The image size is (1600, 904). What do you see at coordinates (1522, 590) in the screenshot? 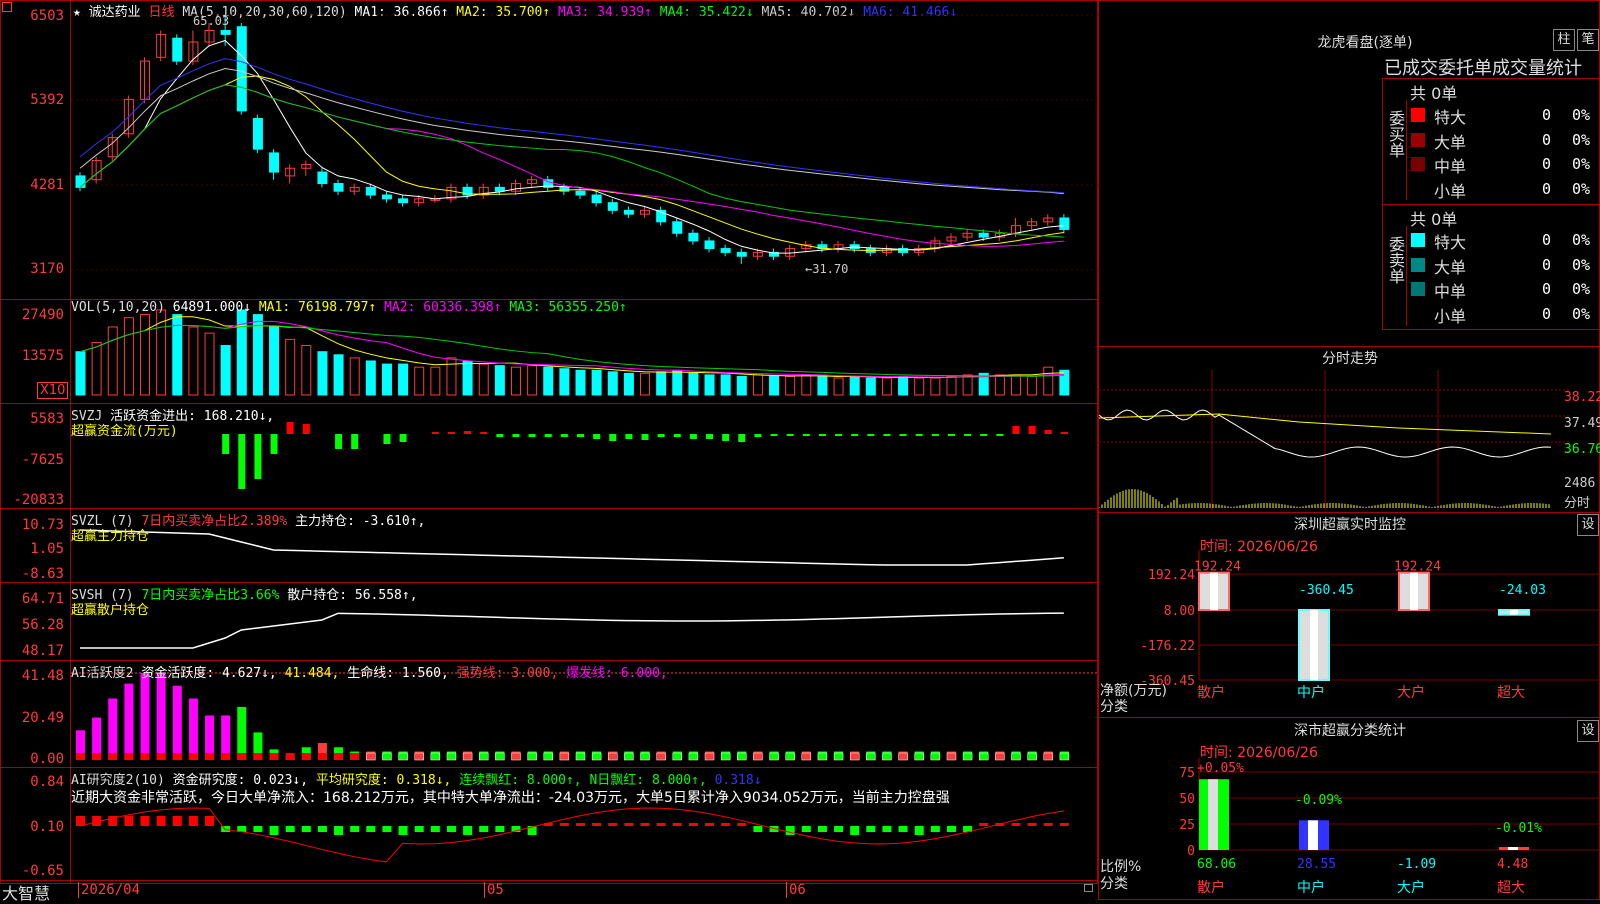
I see `monitor-value-label: -24.03` at bounding box center [1522, 590].